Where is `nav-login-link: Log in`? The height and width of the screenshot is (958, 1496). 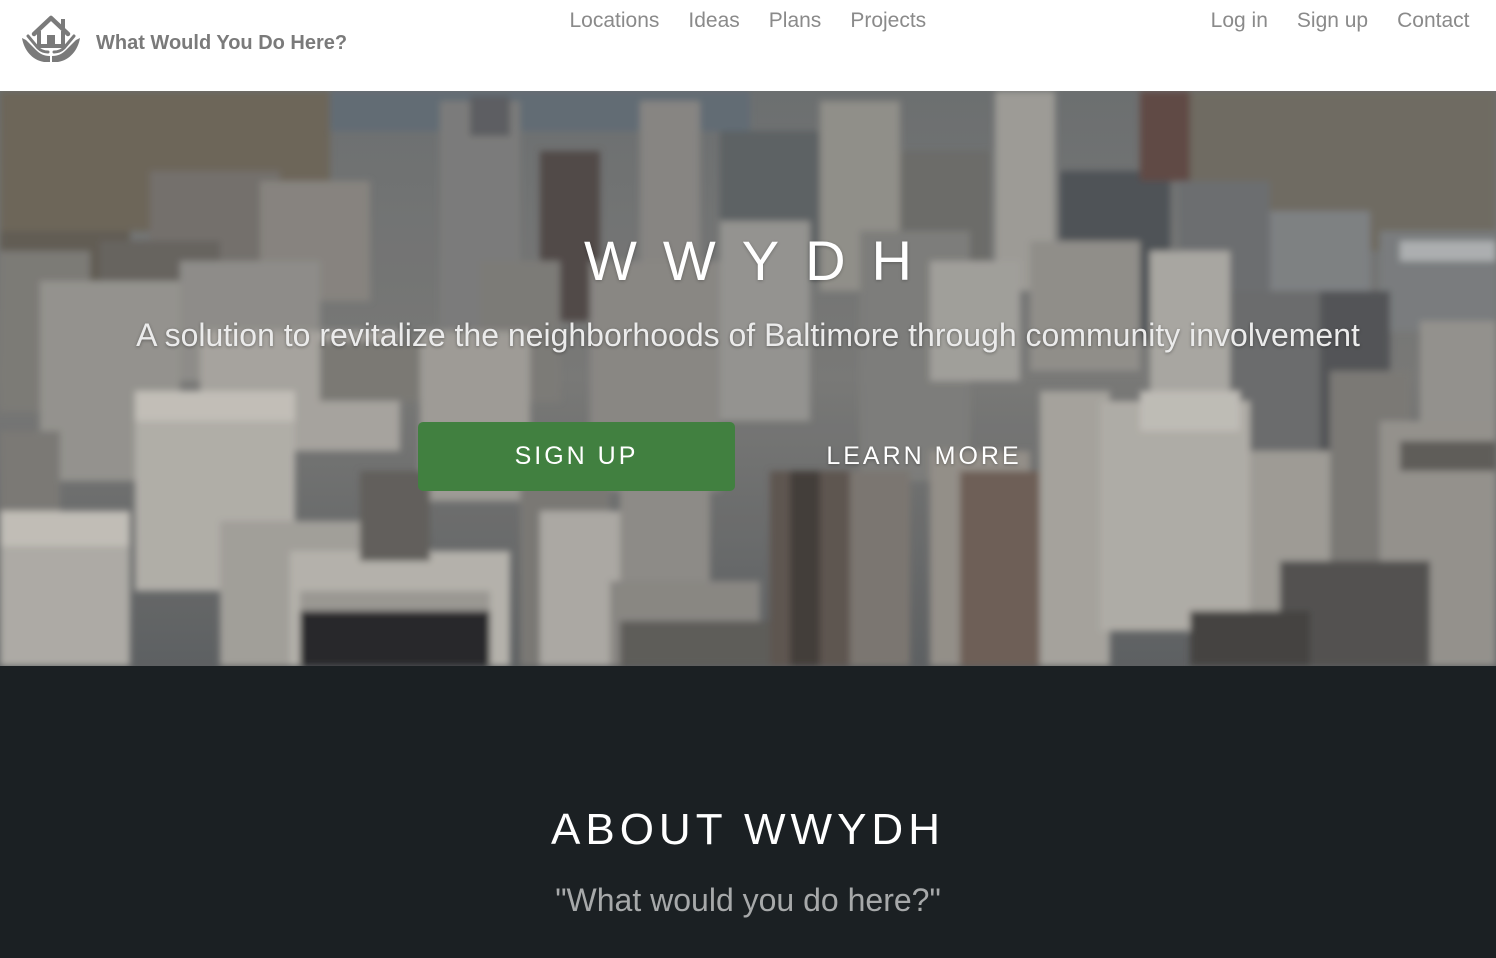 nav-login-link: Log in is located at coordinates (1239, 21).